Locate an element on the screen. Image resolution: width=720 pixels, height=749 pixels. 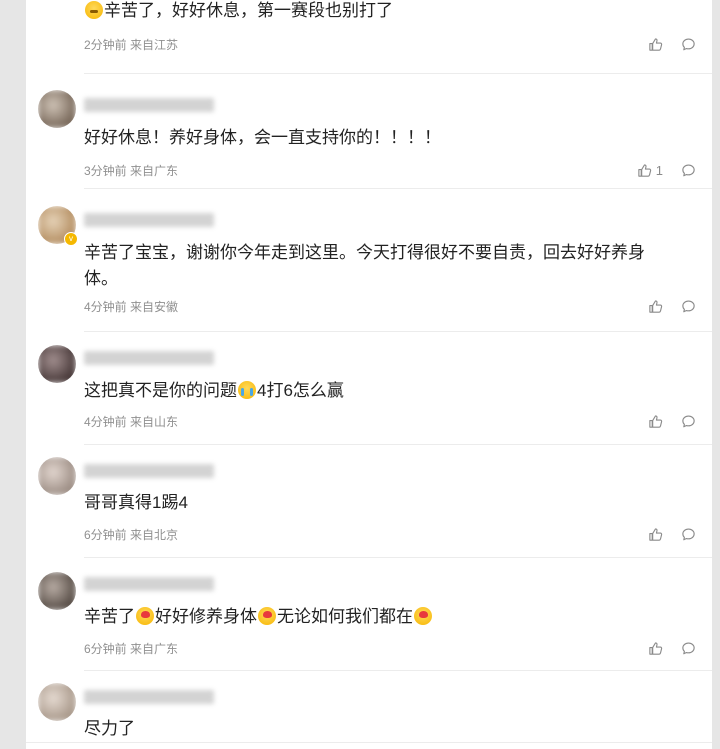
comment-text: 辛苦了宝宝，谢谢你今年走到这里。今天打得很好不要自责，回去好好养身体。 is located at coordinates (380, 266).